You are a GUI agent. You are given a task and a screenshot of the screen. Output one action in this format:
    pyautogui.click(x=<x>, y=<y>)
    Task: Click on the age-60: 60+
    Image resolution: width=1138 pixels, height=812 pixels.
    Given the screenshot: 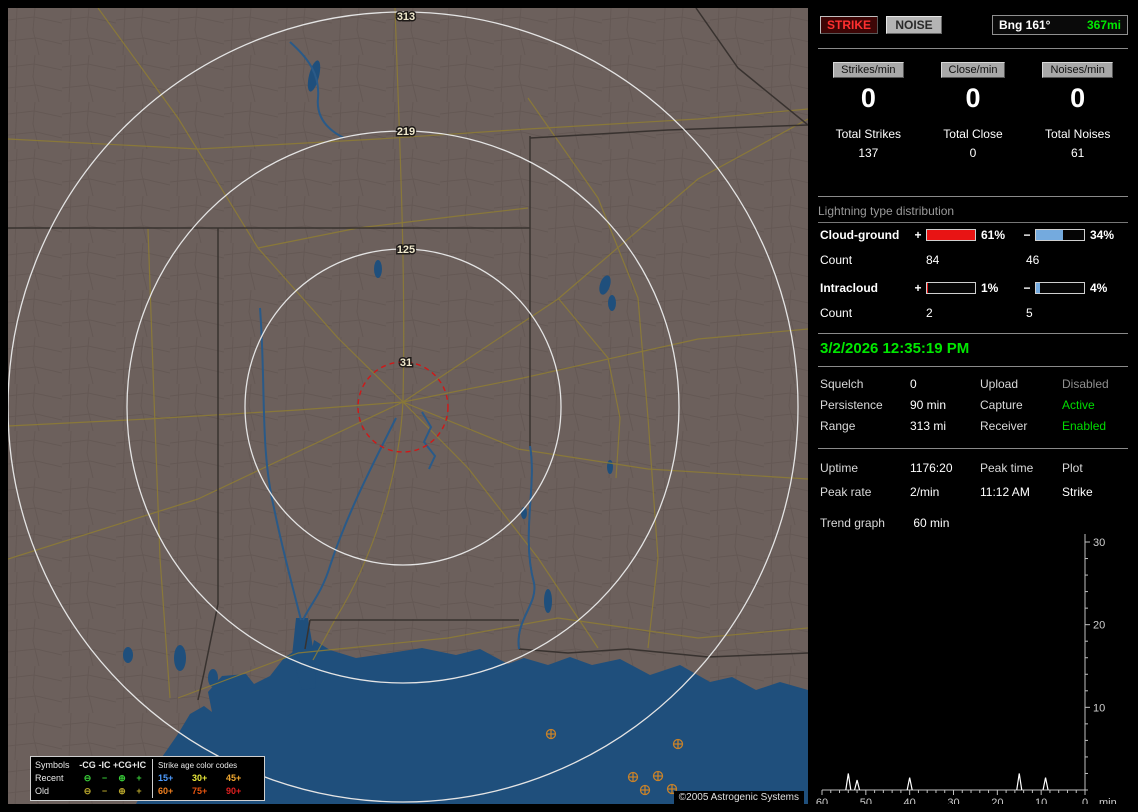 What is the action you would take?
    pyautogui.click(x=166, y=791)
    